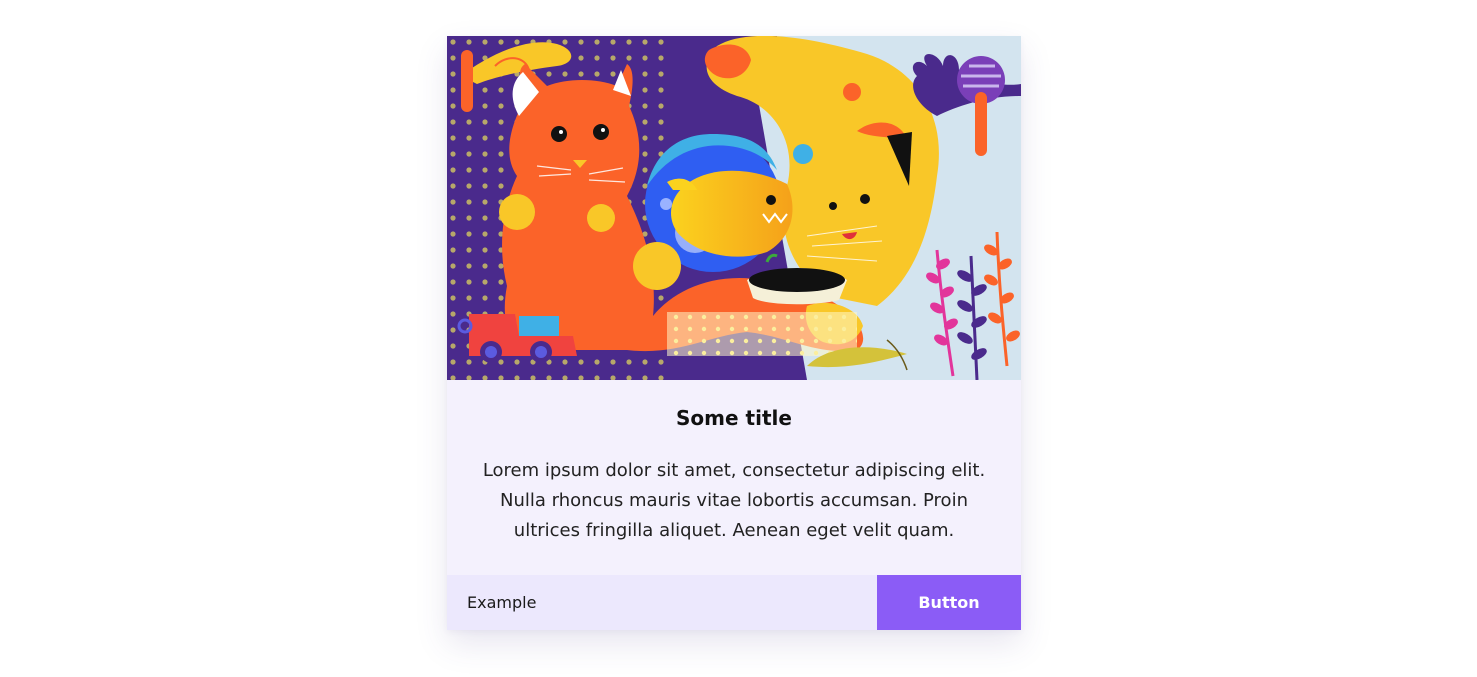 This screenshot has width=1477, height=677. What do you see at coordinates (502, 602) in the screenshot?
I see `footer-label: Example` at bounding box center [502, 602].